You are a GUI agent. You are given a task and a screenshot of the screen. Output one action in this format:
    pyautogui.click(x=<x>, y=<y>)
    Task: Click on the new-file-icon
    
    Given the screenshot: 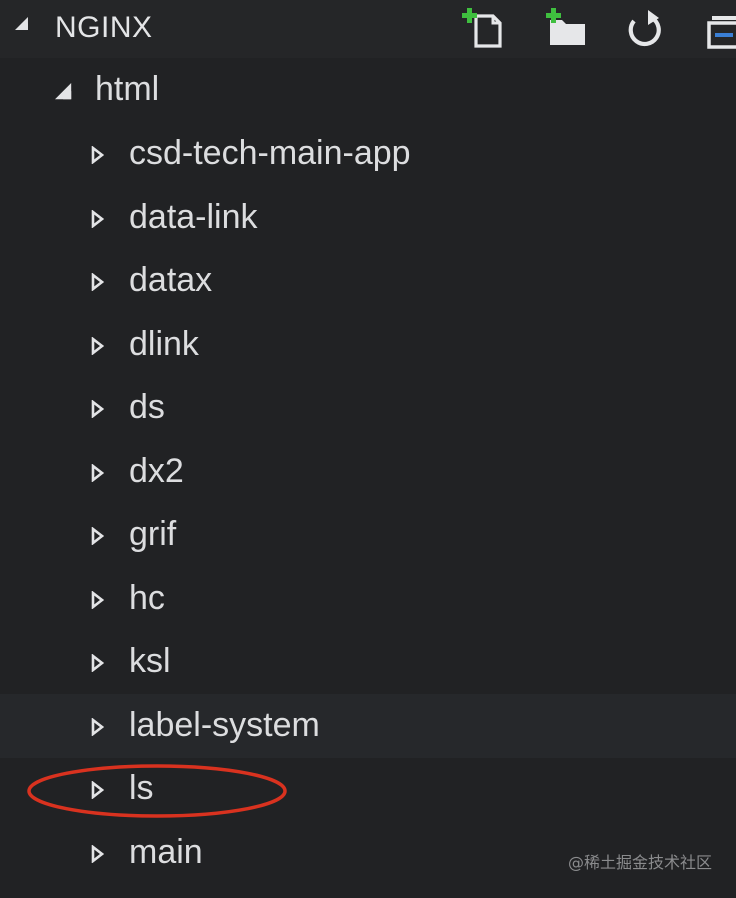 What is the action you would take?
    pyautogui.click(x=482, y=28)
    